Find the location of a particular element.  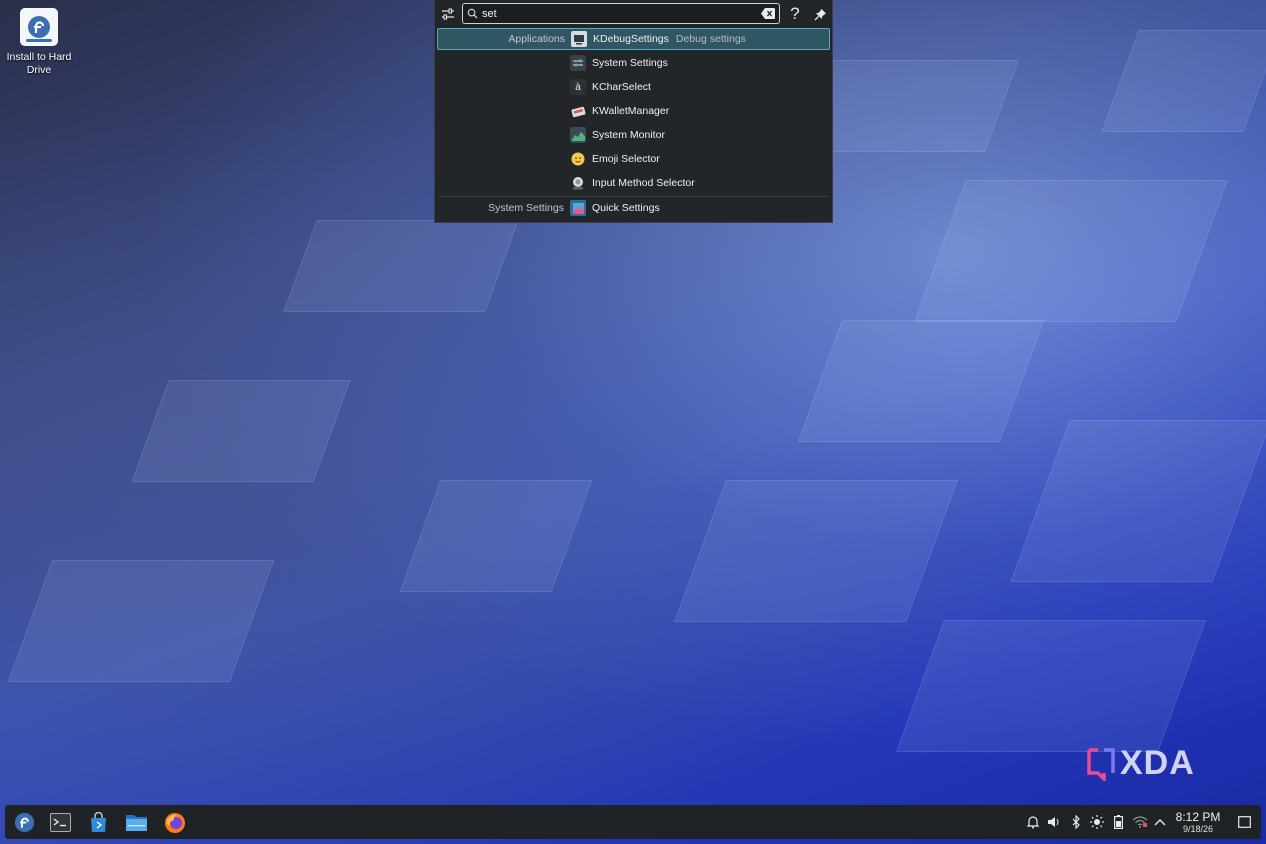

watermark-text: XDA is located at coordinates (1157, 763).